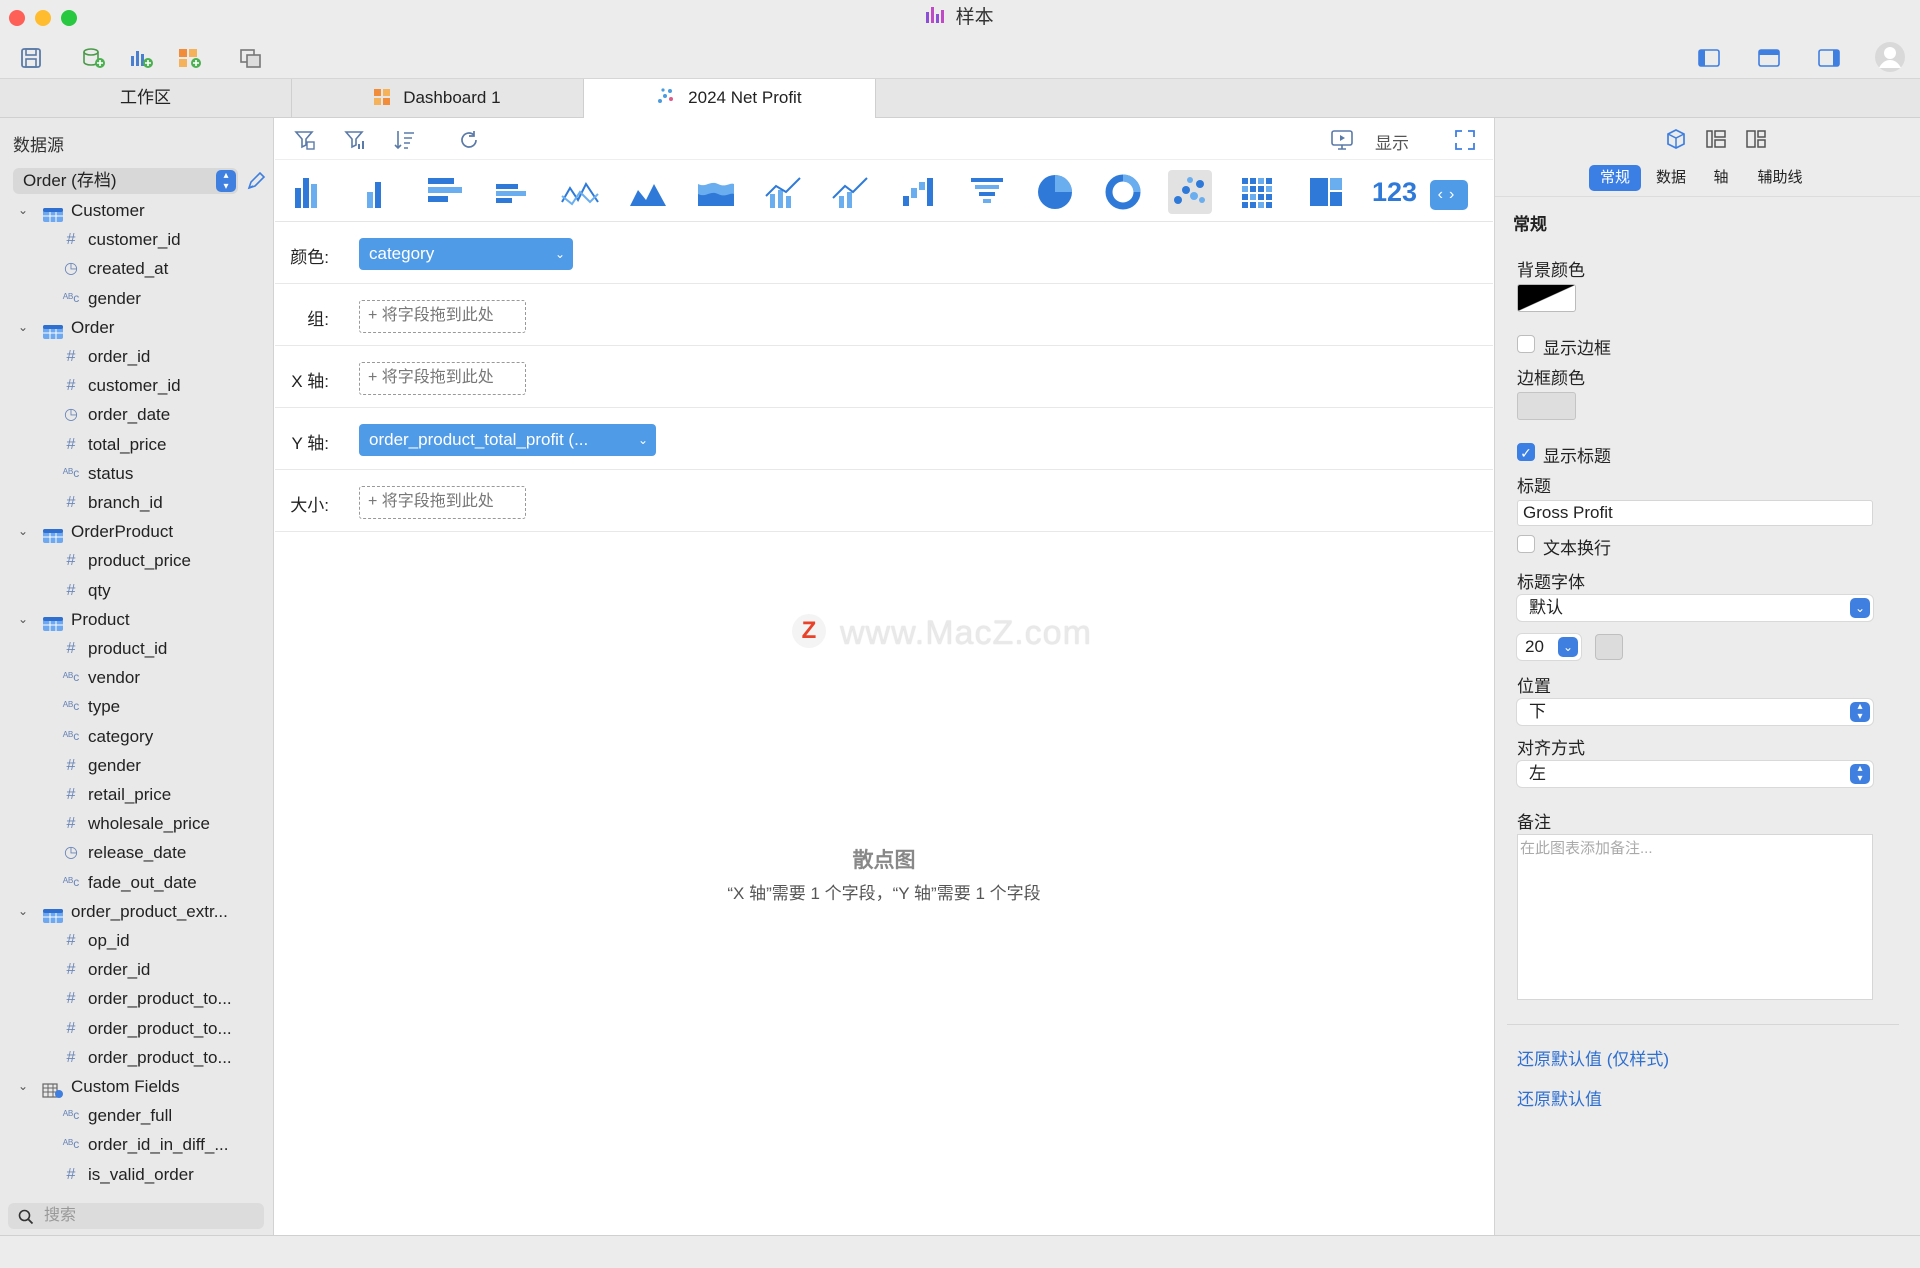  What do you see at coordinates (1695, 774) in the screenshot?
I see `alignment-select: 左 ▴ ▾` at bounding box center [1695, 774].